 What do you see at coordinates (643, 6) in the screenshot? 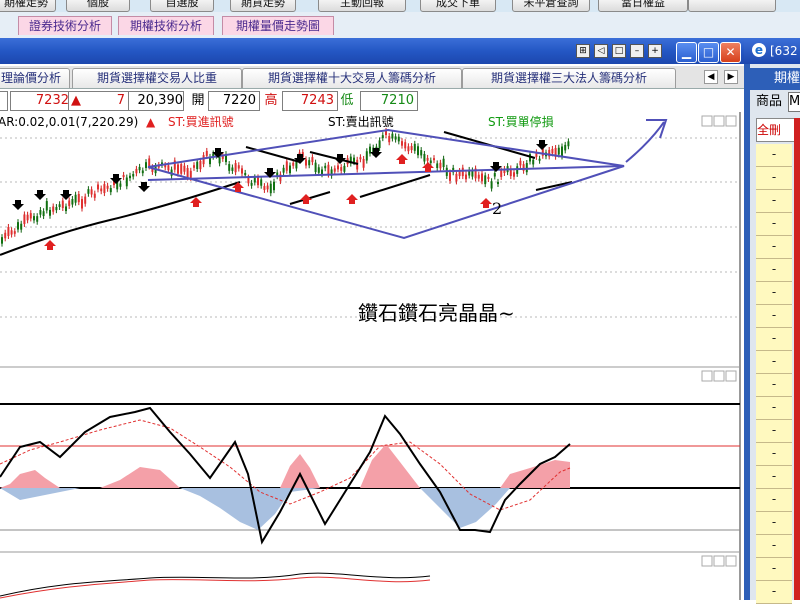
I see `toolbar-button-8: 當日權益` at bounding box center [643, 6].